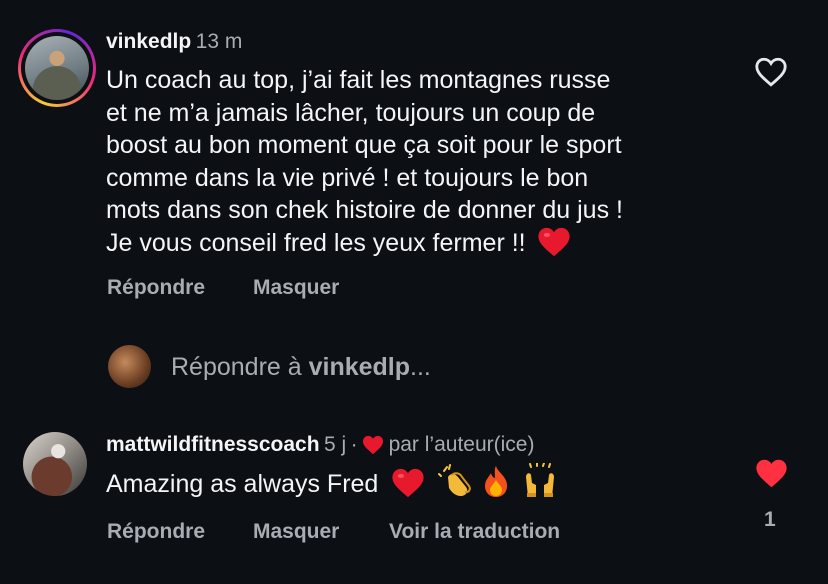  What do you see at coordinates (242, 484) in the screenshot?
I see `reply-text: Amazing as always Fred` at bounding box center [242, 484].